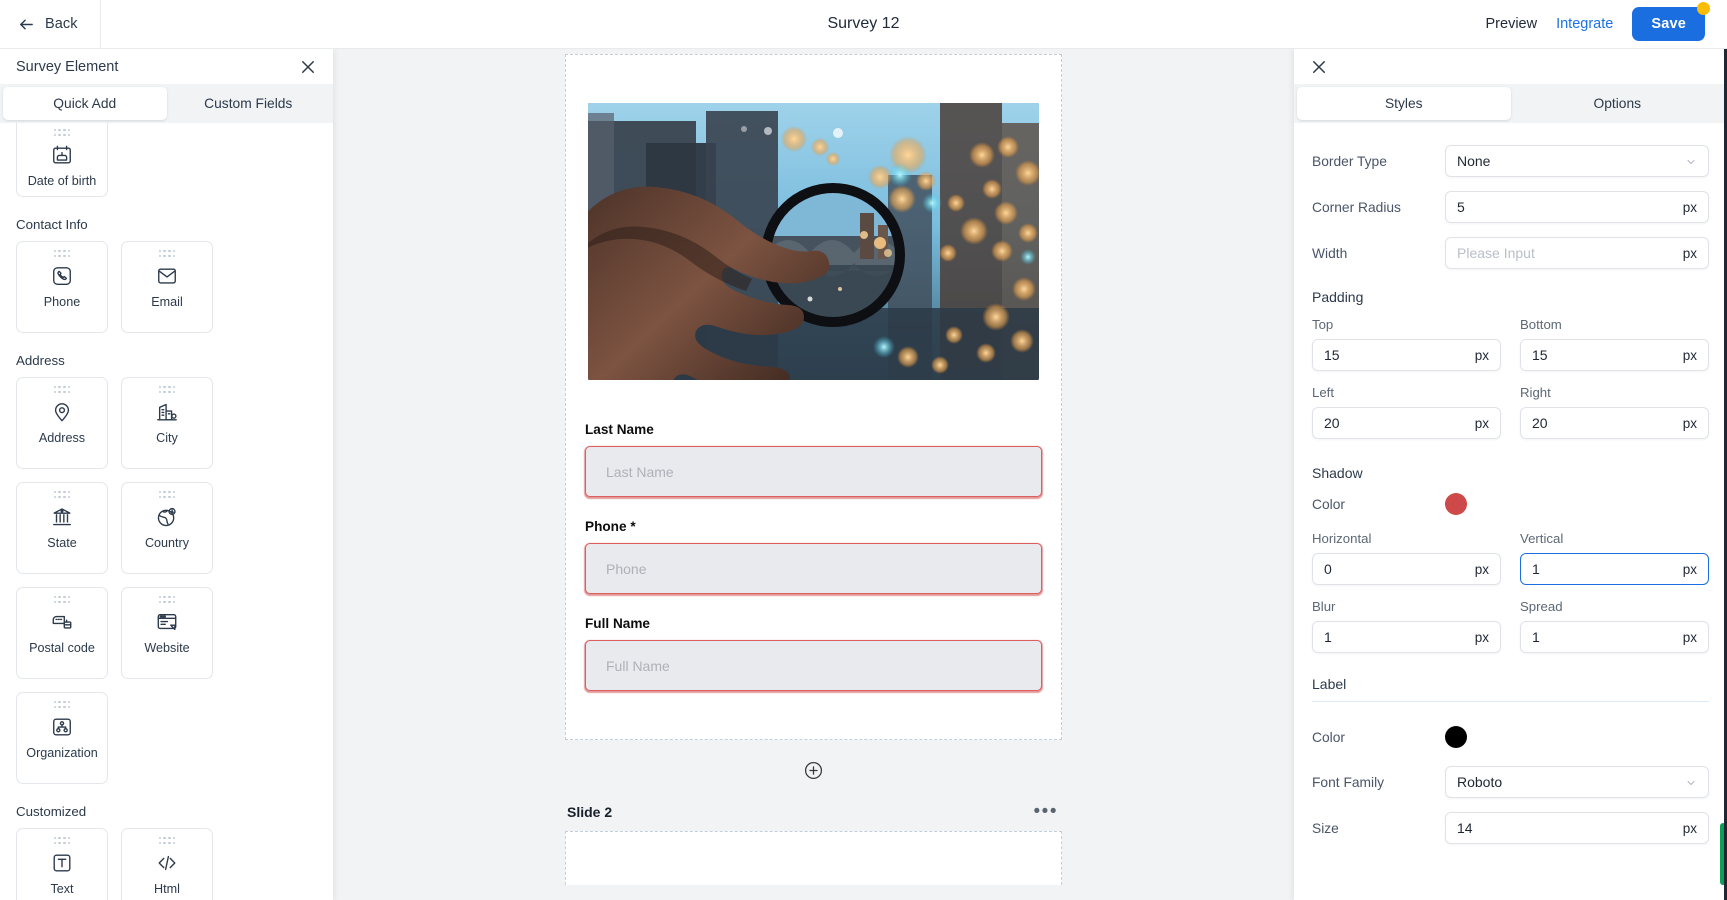 This screenshot has height=900, width=1727. What do you see at coordinates (1691, 161) in the screenshot?
I see `chevron-down-icon` at bounding box center [1691, 161].